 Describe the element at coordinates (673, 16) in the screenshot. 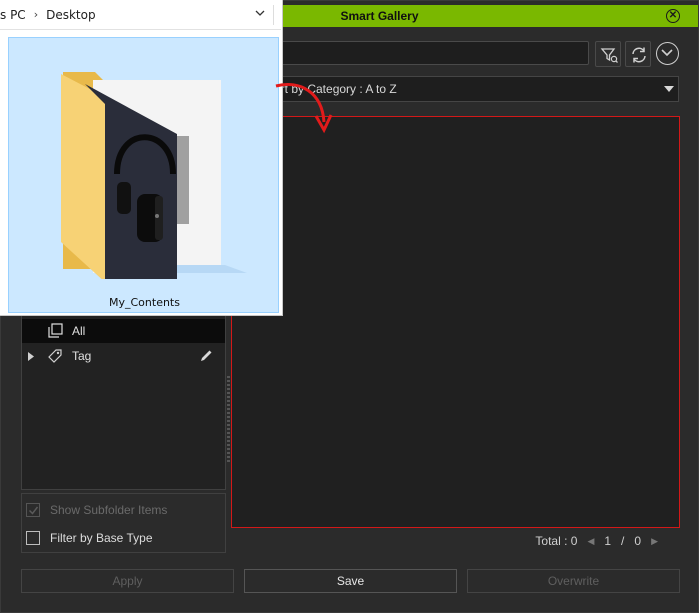

I see `close-icon: ✕` at that location.